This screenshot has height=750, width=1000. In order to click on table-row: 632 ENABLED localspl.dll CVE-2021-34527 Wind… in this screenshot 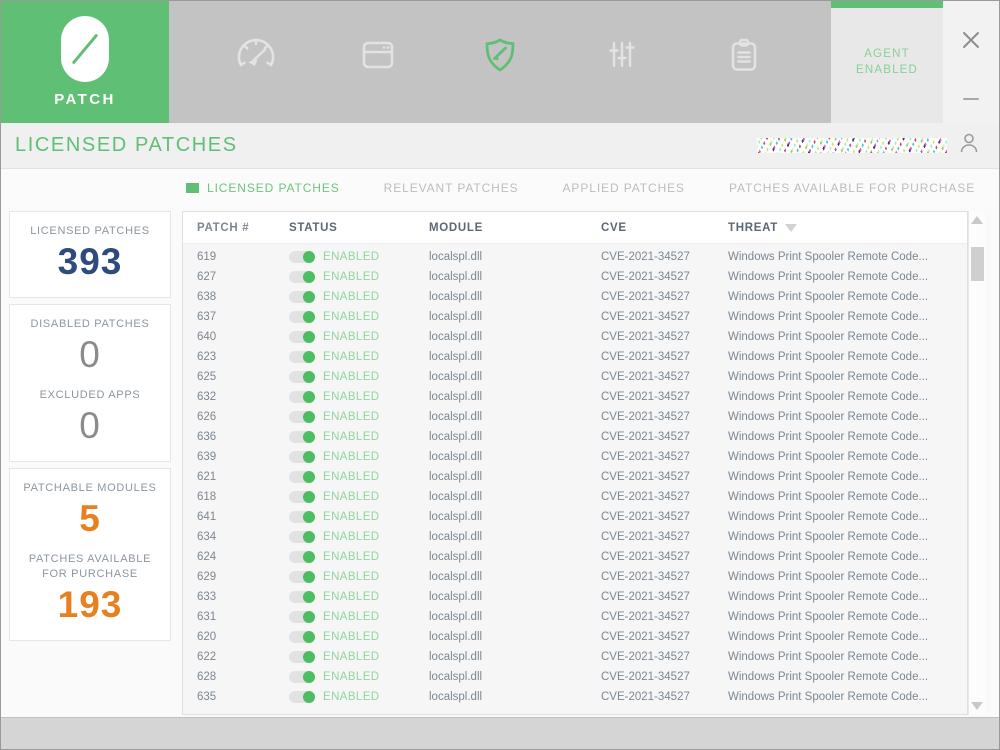, I will do `click(575, 397)`.